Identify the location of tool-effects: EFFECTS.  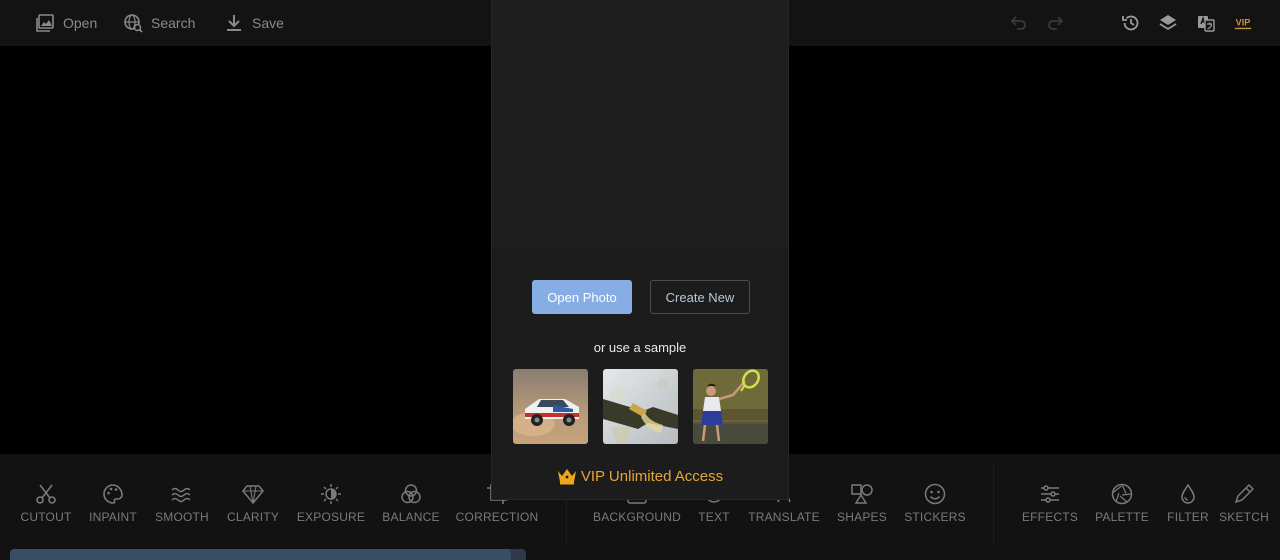
(1050, 503).